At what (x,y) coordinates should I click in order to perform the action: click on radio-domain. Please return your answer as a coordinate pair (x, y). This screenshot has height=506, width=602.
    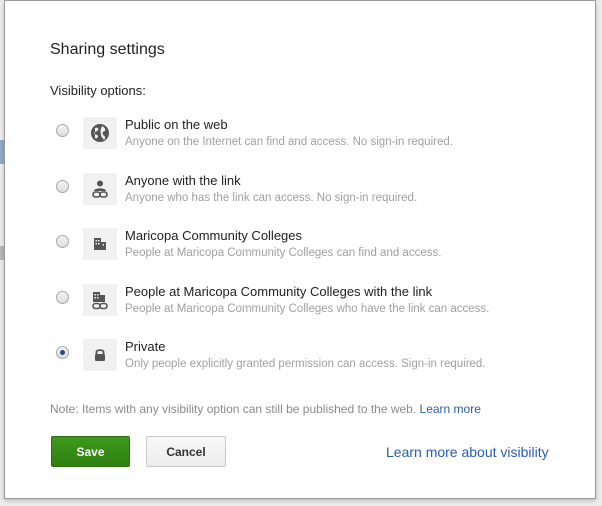
    Looking at the image, I should click on (62, 241).